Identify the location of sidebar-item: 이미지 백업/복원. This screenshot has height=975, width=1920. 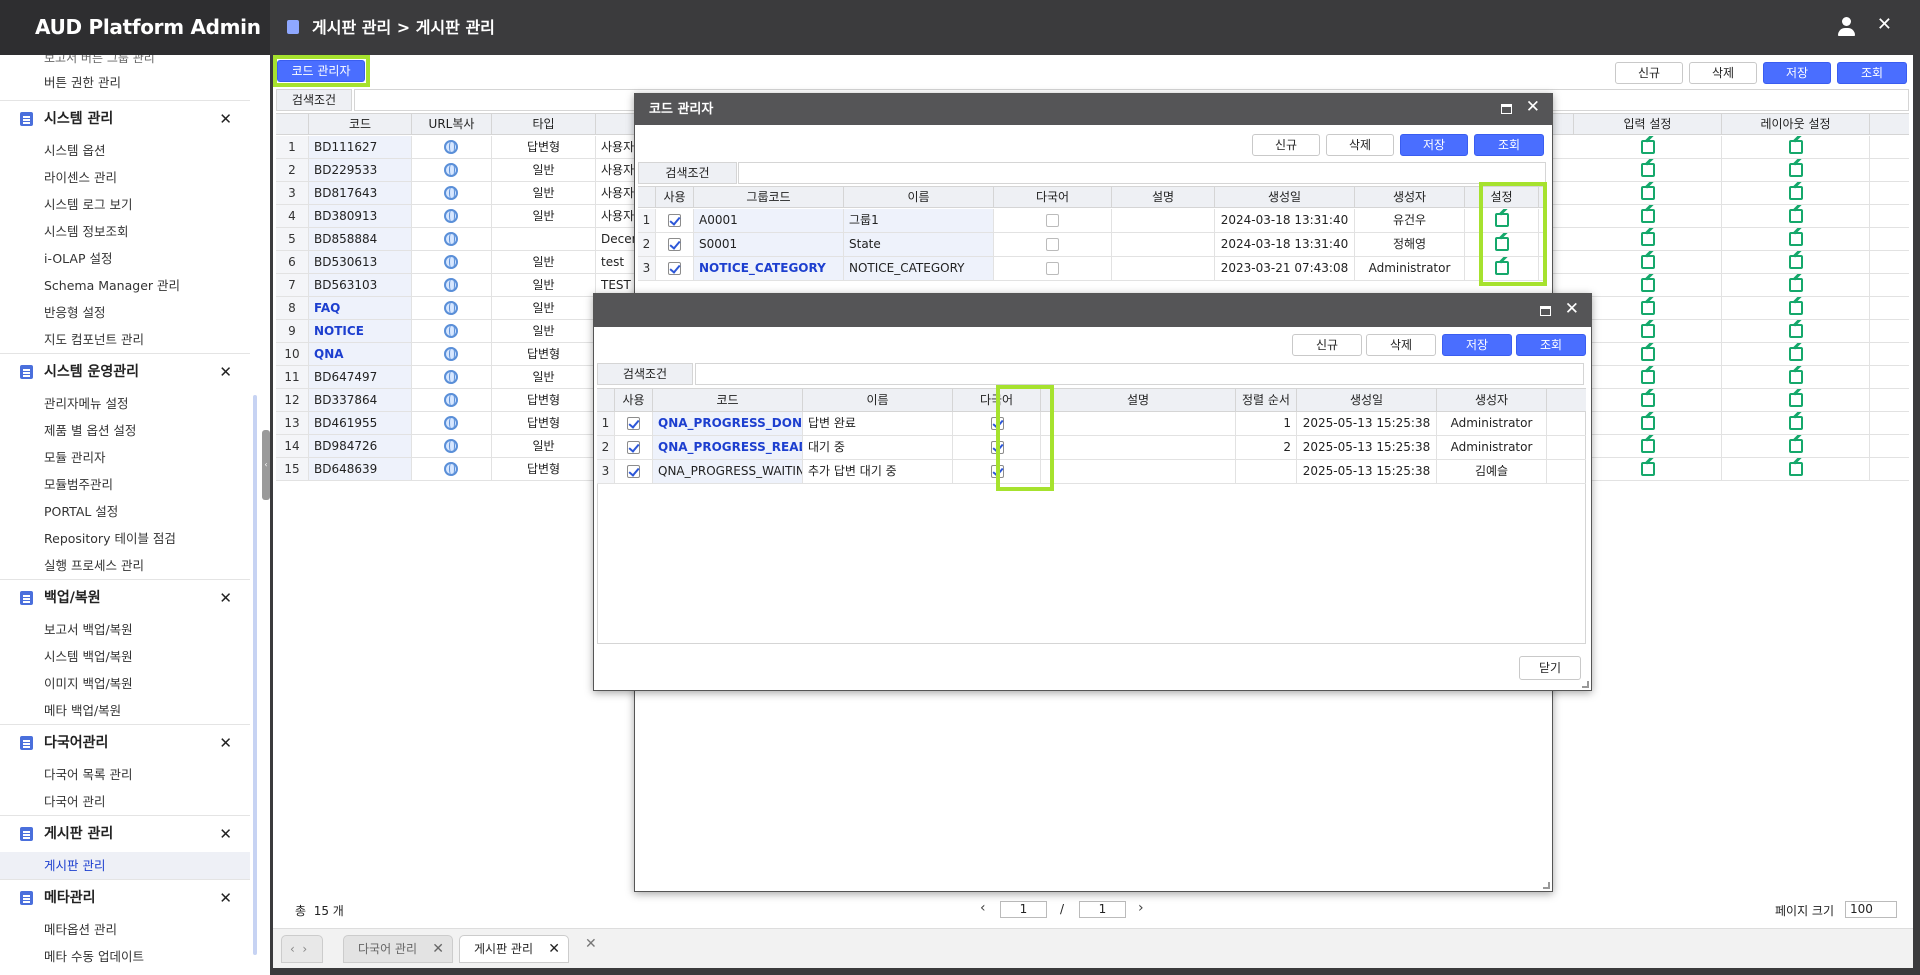
(125, 683).